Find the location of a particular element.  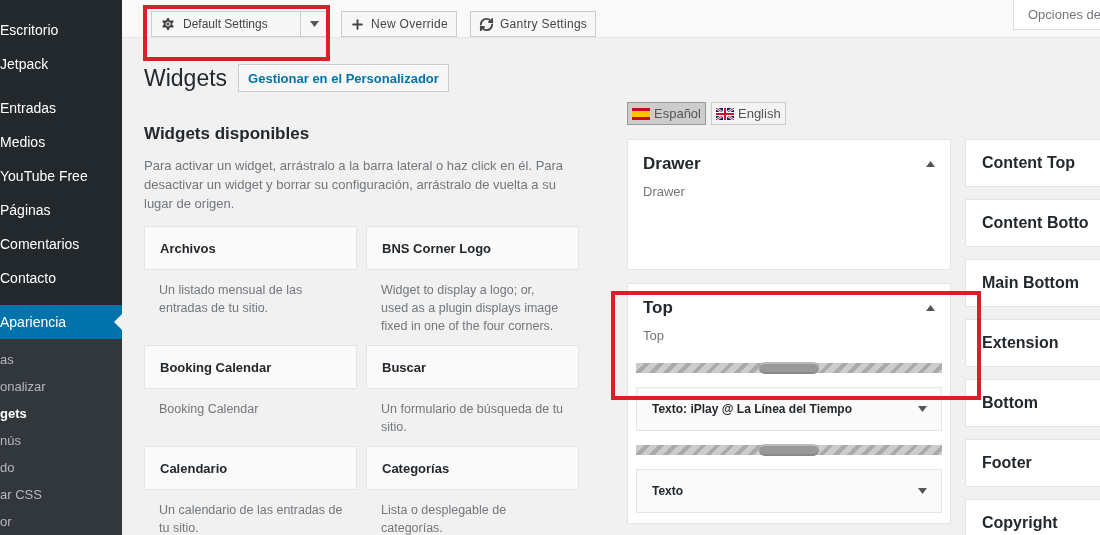

sidebar-description: Drawer is located at coordinates (664, 191).